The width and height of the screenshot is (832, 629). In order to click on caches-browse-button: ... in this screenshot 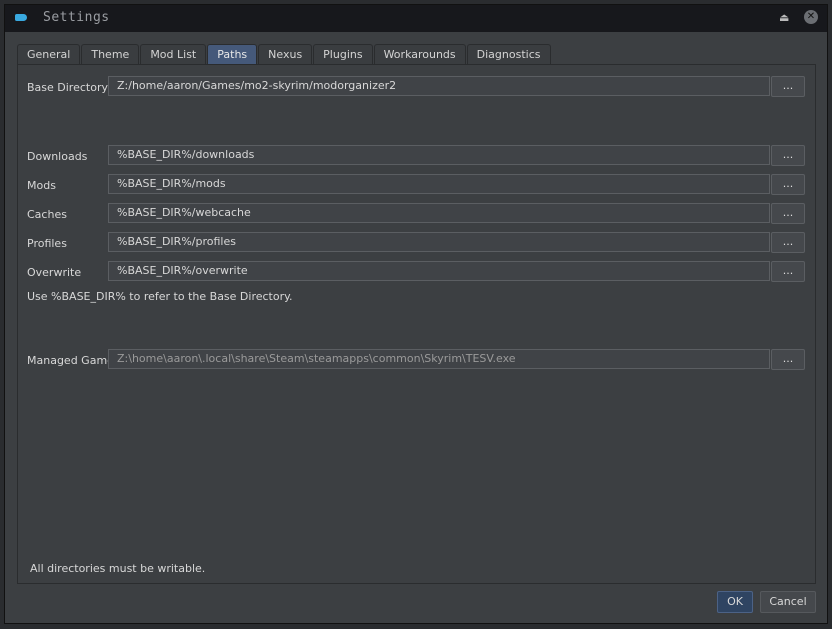, I will do `click(788, 213)`.